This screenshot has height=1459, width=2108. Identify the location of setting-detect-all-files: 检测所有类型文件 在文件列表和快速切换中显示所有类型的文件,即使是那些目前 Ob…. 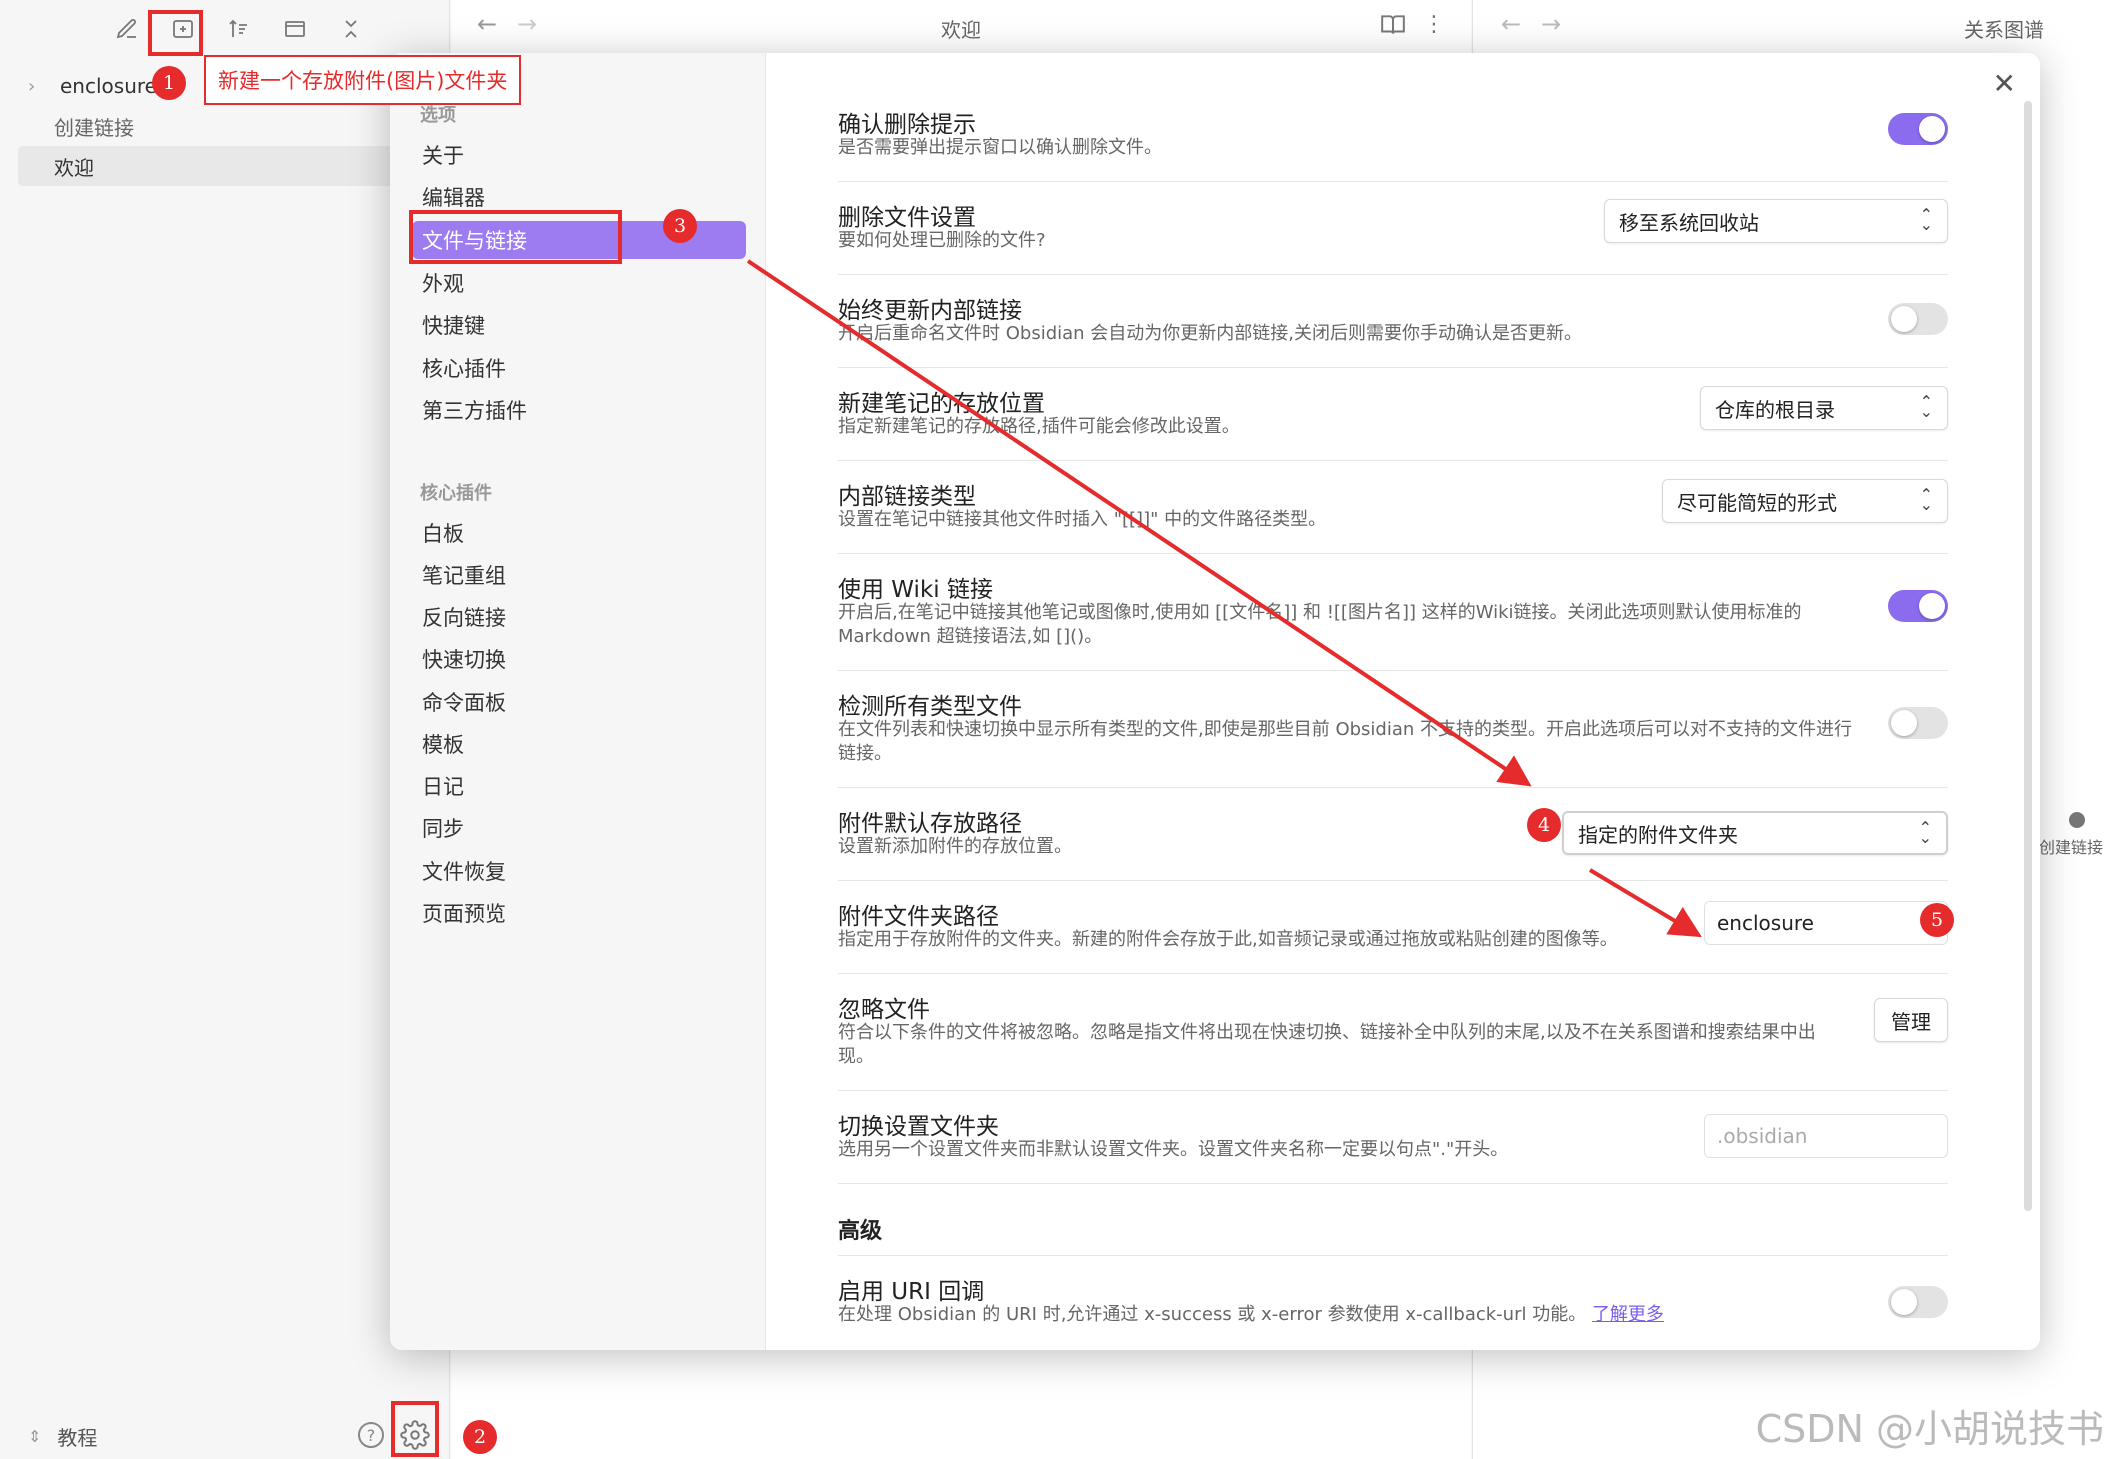
(1393, 729).